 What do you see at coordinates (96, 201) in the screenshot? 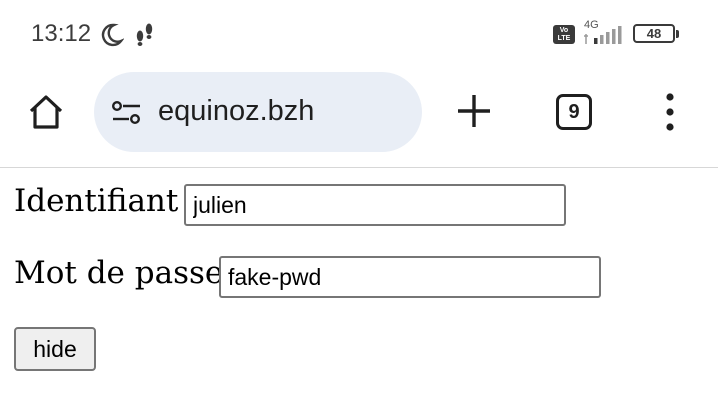
I see `username-label: Identifiant` at bounding box center [96, 201].